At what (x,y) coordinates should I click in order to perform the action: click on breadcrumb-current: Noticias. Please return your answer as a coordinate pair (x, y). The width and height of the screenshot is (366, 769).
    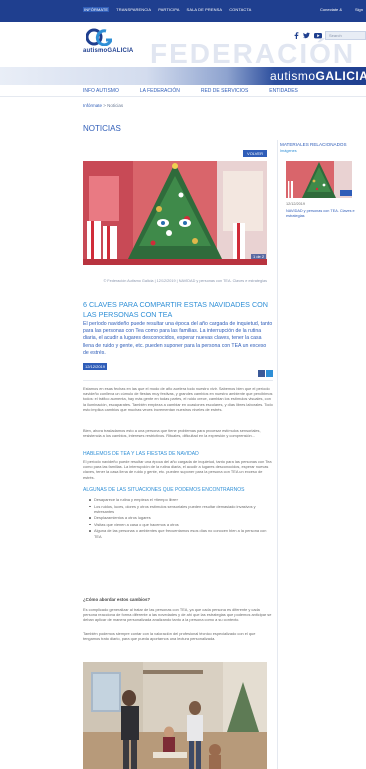
    Looking at the image, I should click on (115, 105).